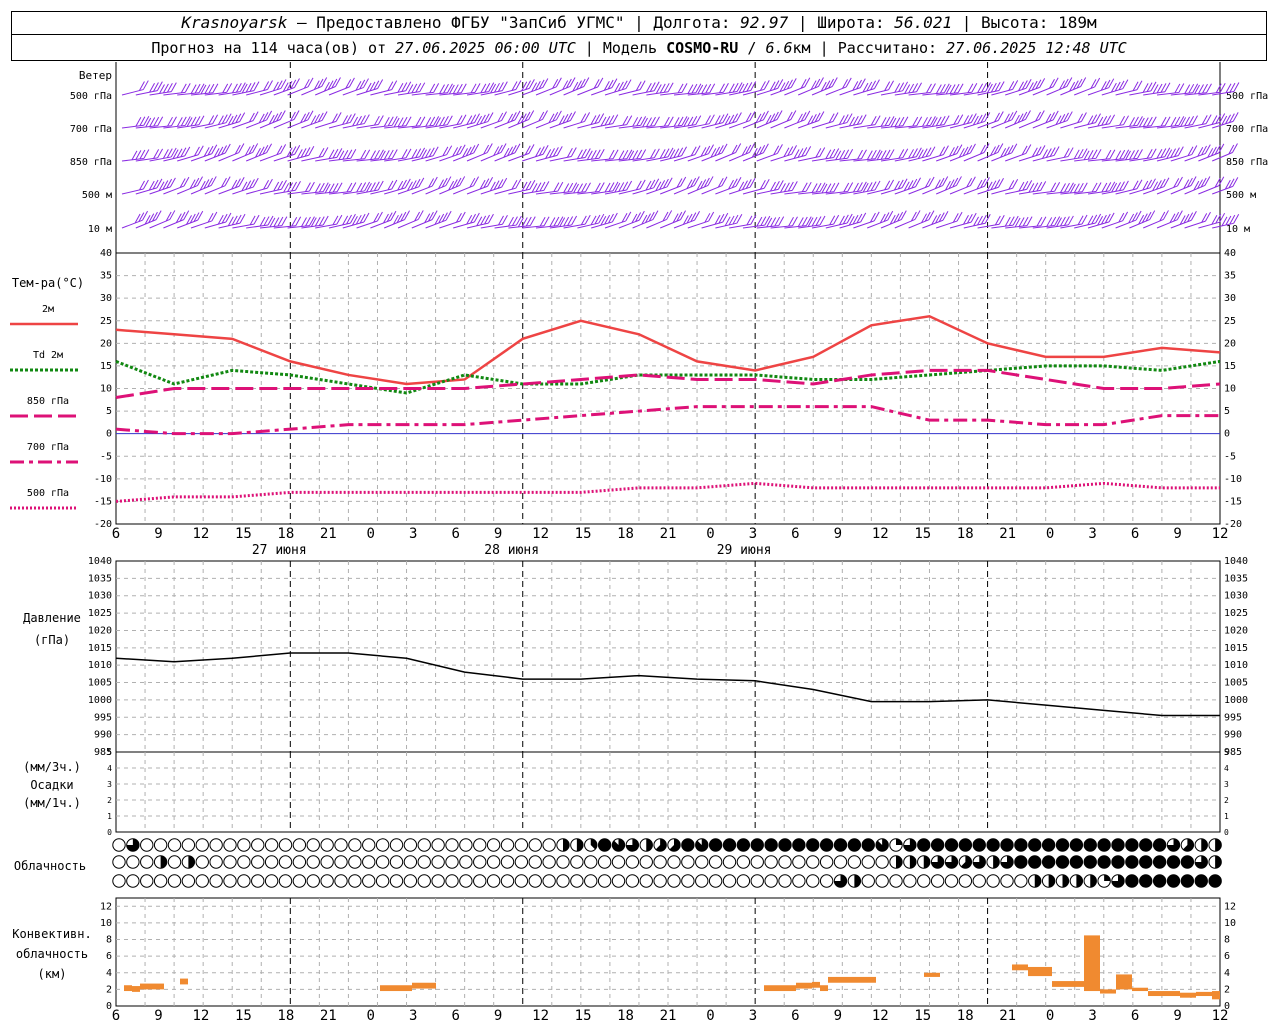 This screenshot has height=1024, width=1280. I want to click on conv-tick-right: 8, so click(1227, 940).